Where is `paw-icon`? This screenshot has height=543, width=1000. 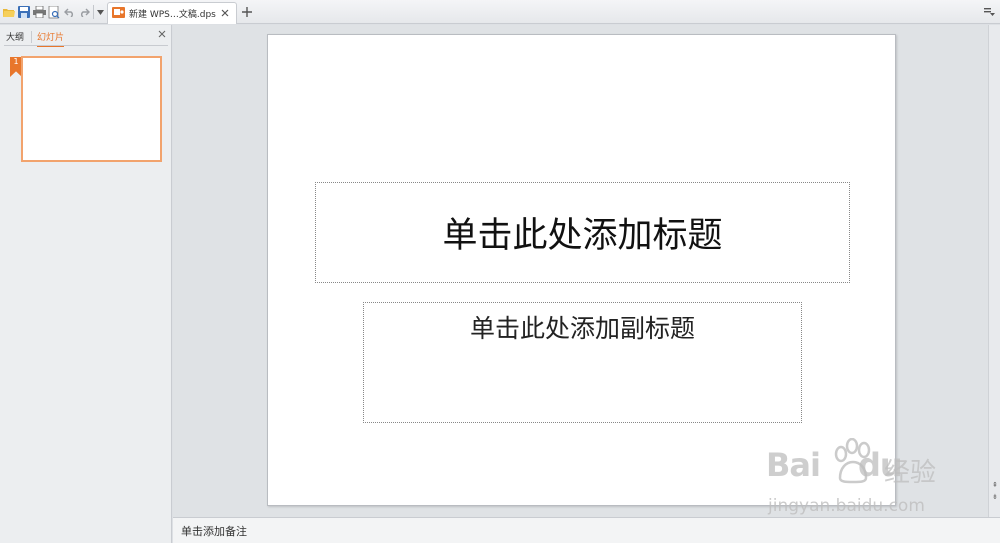 paw-icon is located at coordinates (853, 462).